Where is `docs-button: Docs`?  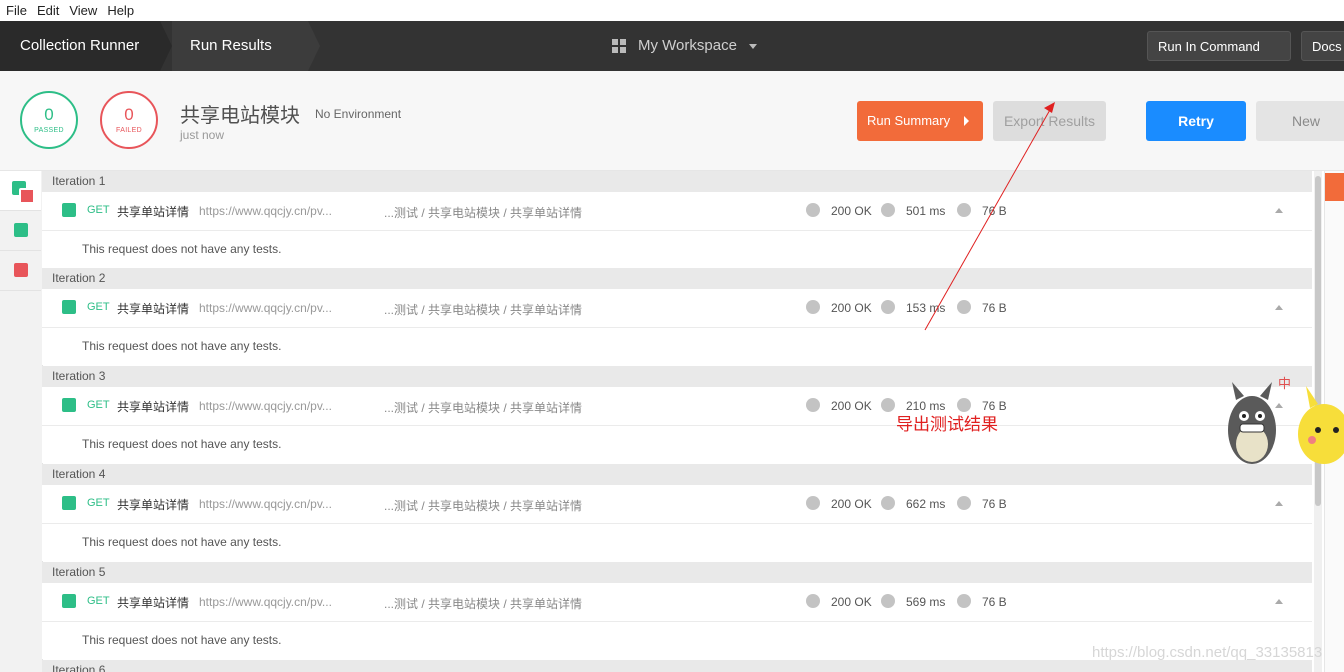 docs-button: Docs is located at coordinates (1322, 46).